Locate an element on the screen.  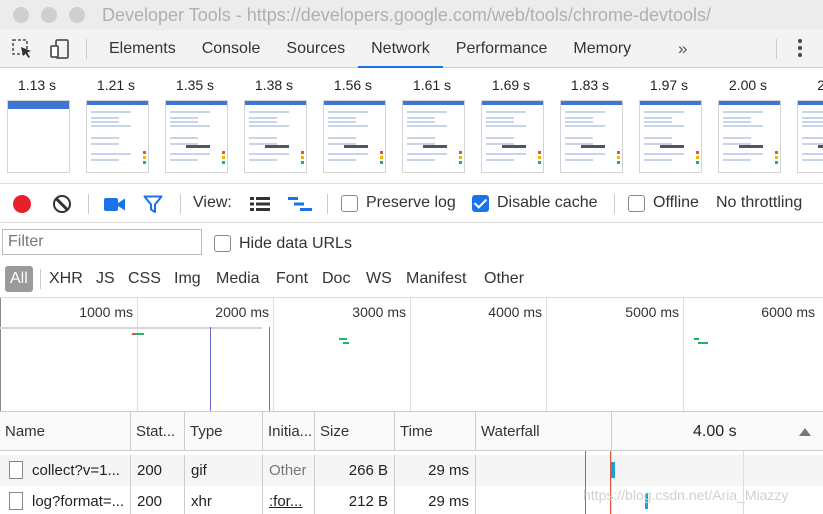
waterfall-gridline is located at coordinates (611, 431).